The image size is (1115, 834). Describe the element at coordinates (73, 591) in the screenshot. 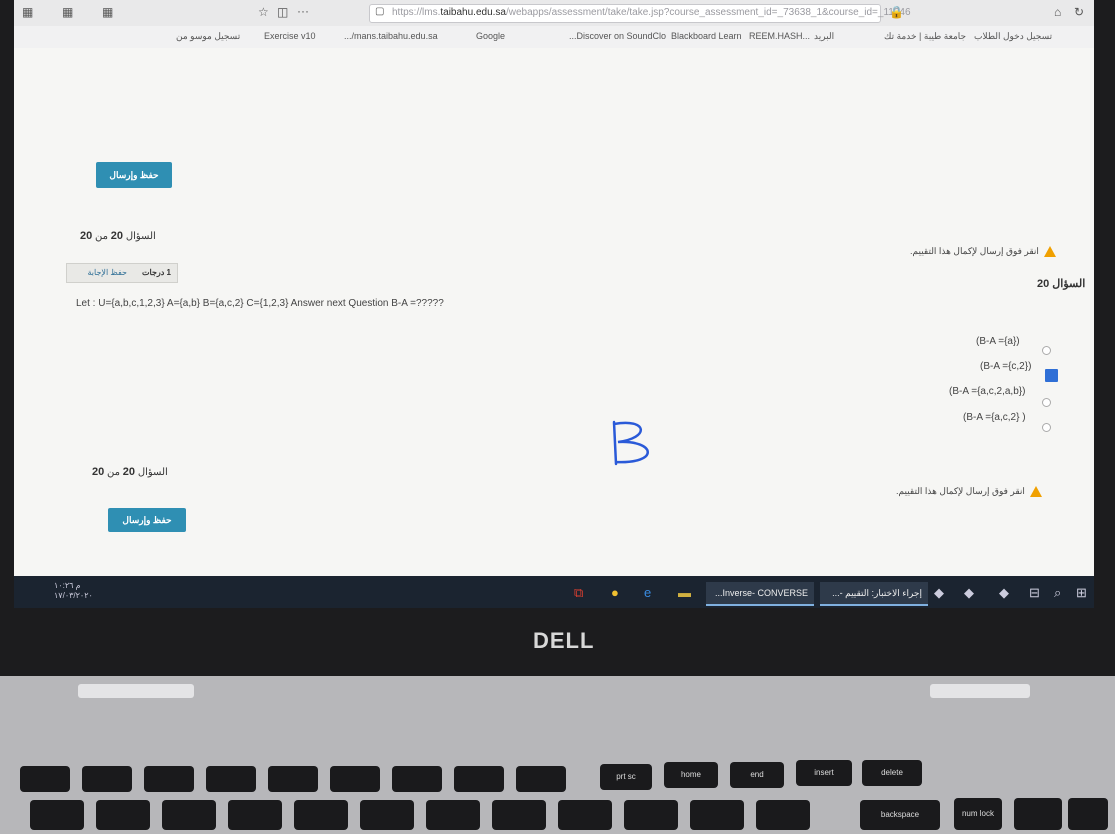

I see `taskbar-clock: م ١٠:٢٦ ١٧/٠٣/٢٠٢٠` at that location.